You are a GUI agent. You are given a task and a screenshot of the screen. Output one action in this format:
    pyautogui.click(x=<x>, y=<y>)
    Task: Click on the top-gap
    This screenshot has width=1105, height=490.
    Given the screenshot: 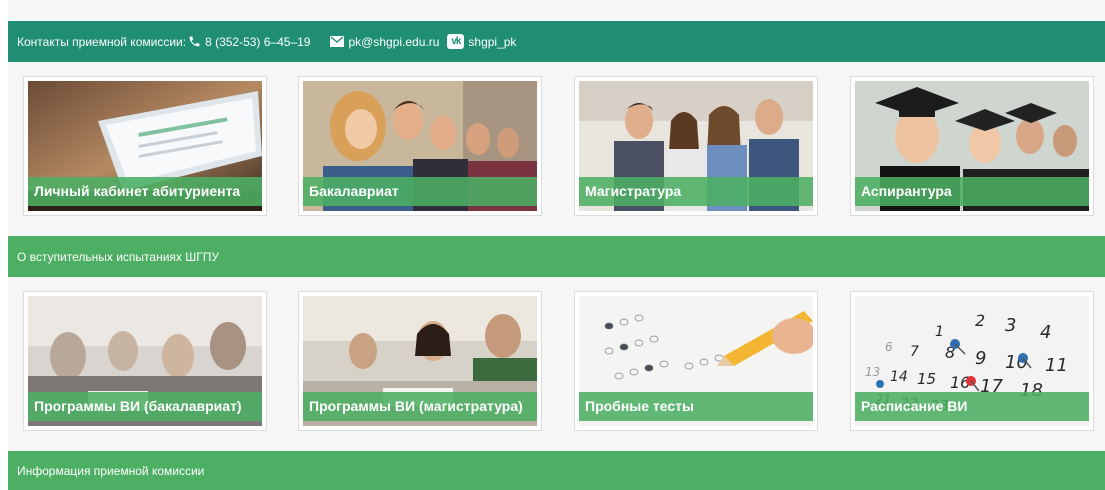 What is the action you would take?
    pyautogui.click(x=556, y=10)
    